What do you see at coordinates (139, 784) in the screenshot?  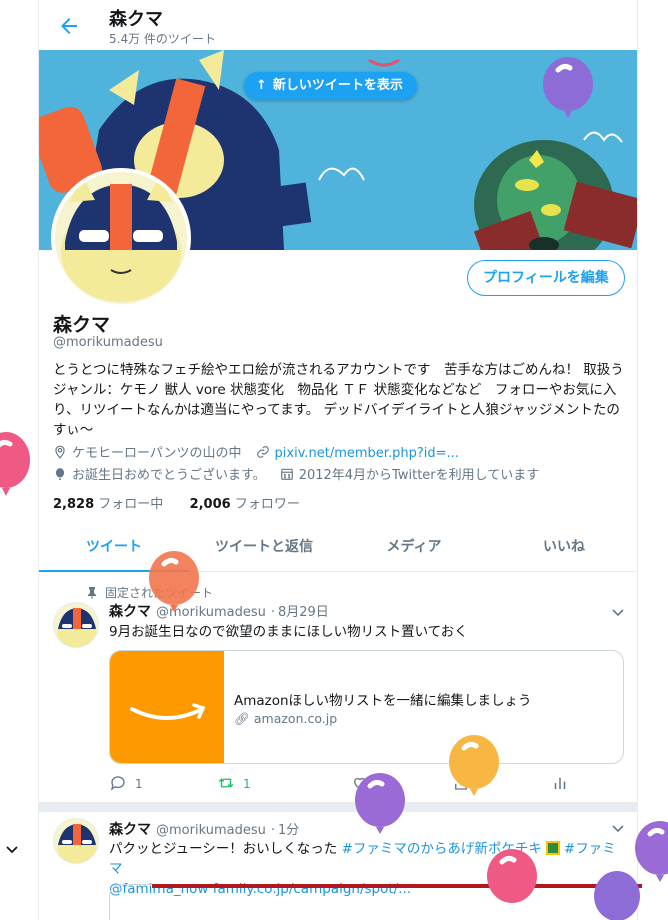 I see `reply-count: 1` at bounding box center [139, 784].